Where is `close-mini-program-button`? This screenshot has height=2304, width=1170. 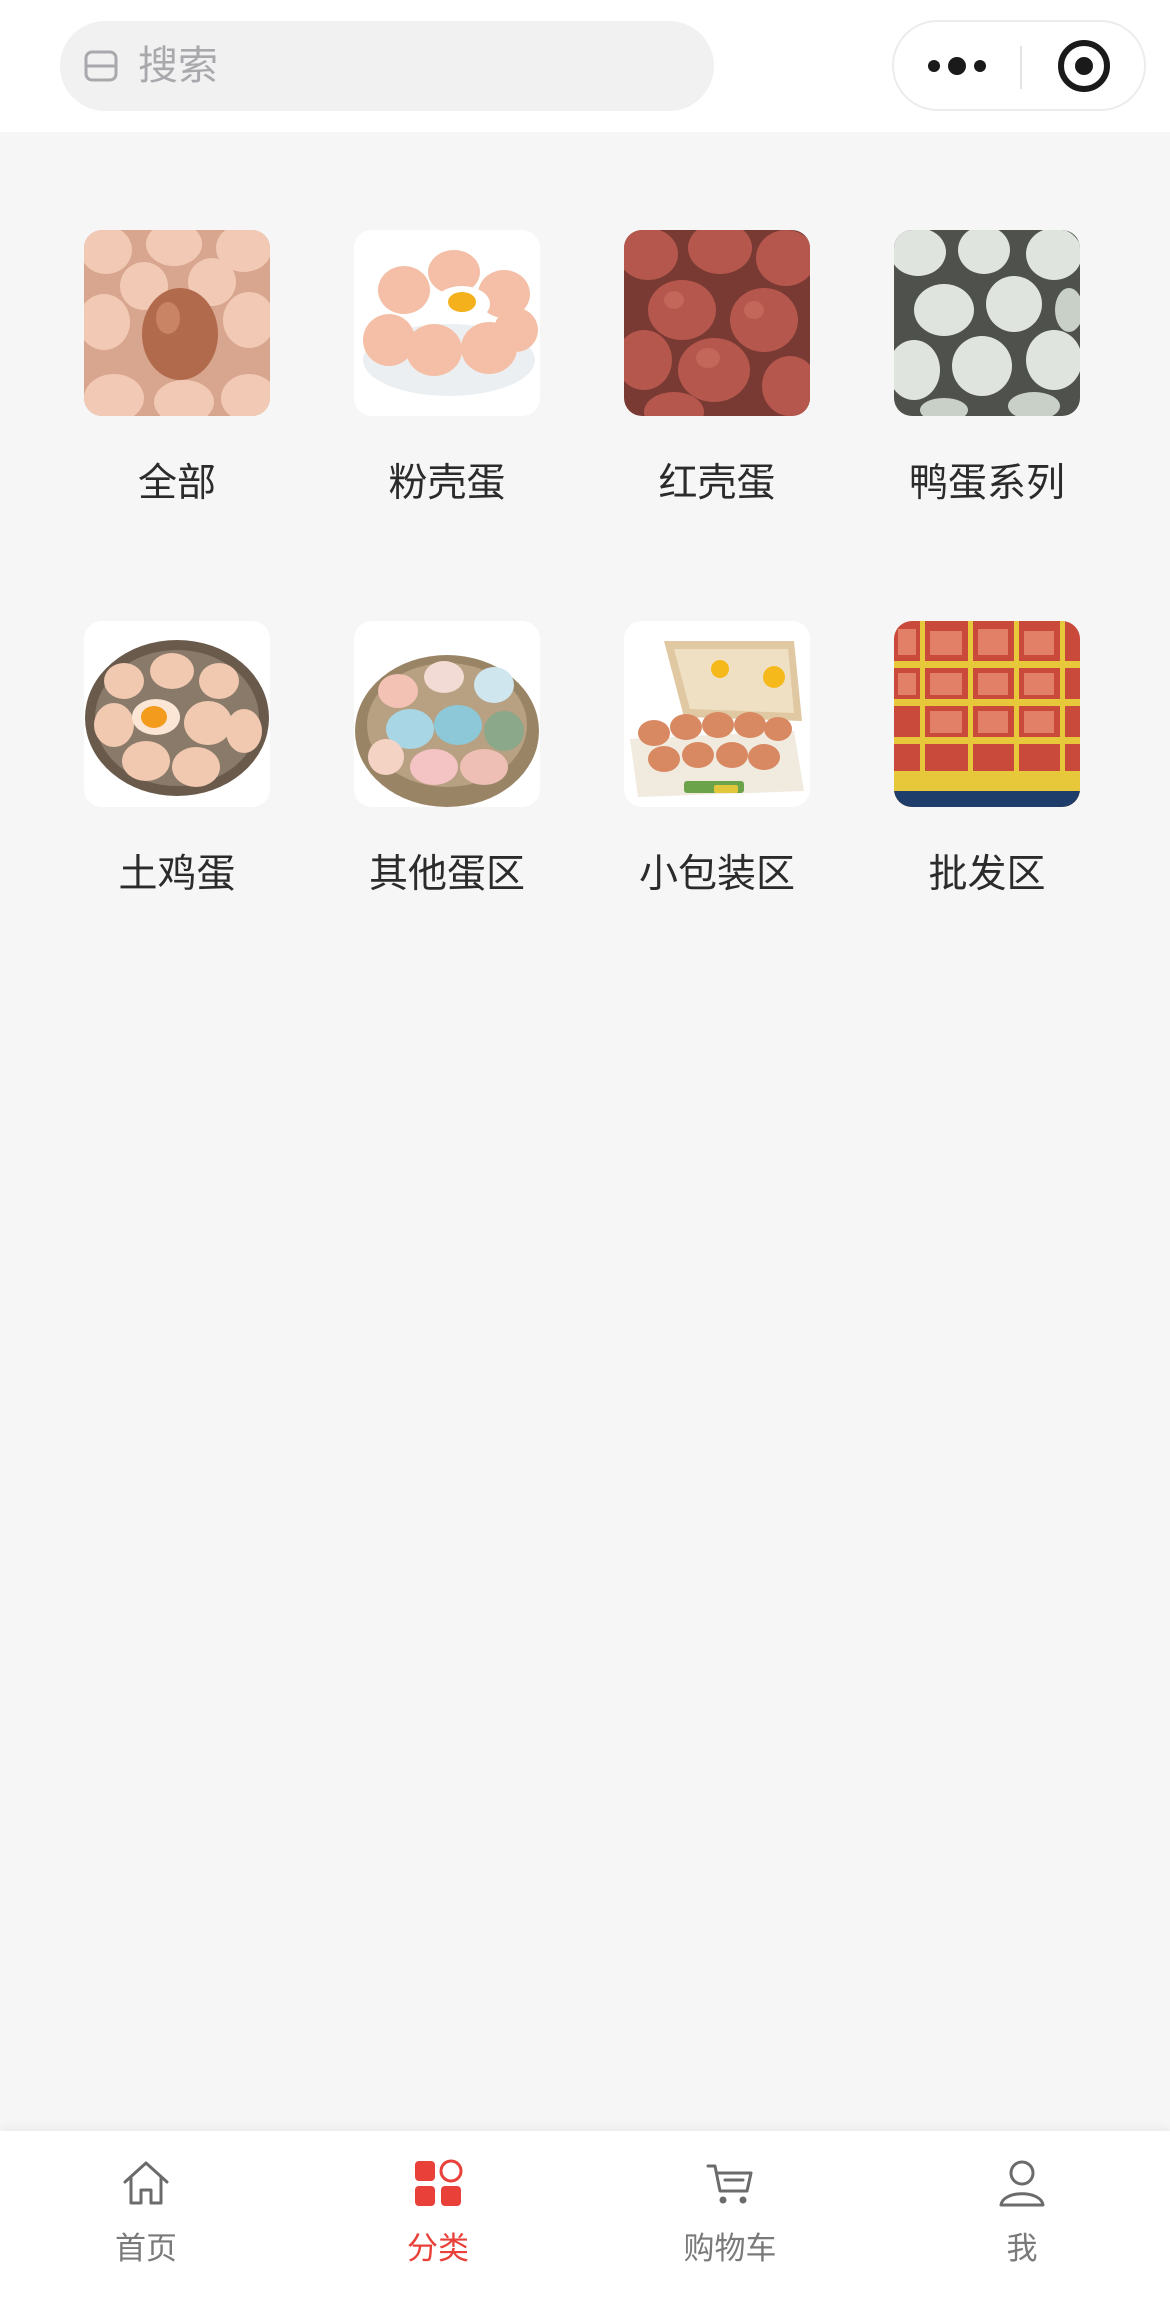 close-mini-program-button is located at coordinates (1084, 65).